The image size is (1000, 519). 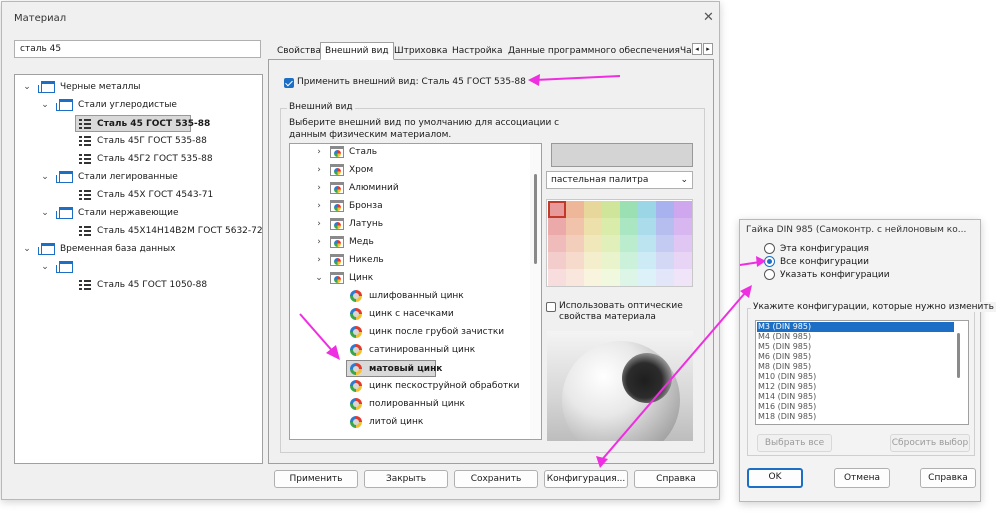 I want to click on appearance-folder: › Хром, so click(x=410, y=170).